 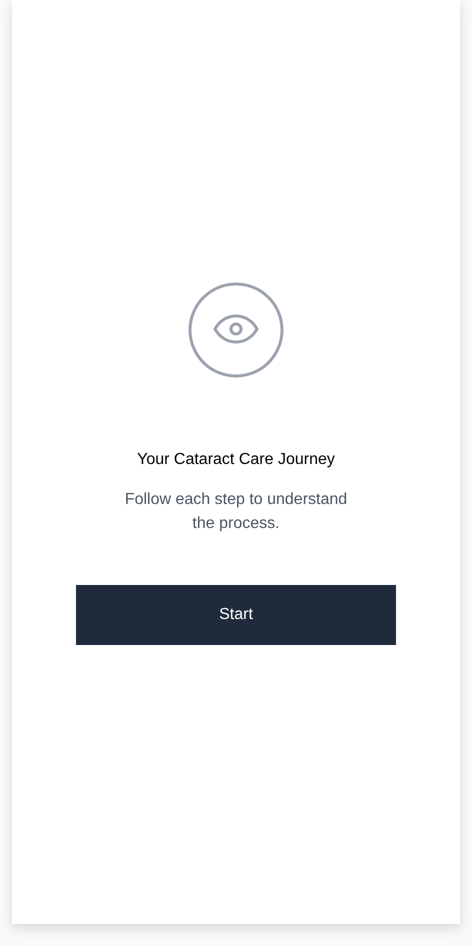 I want to click on subtitle: Follow each step to understand the process., so click(x=236, y=512).